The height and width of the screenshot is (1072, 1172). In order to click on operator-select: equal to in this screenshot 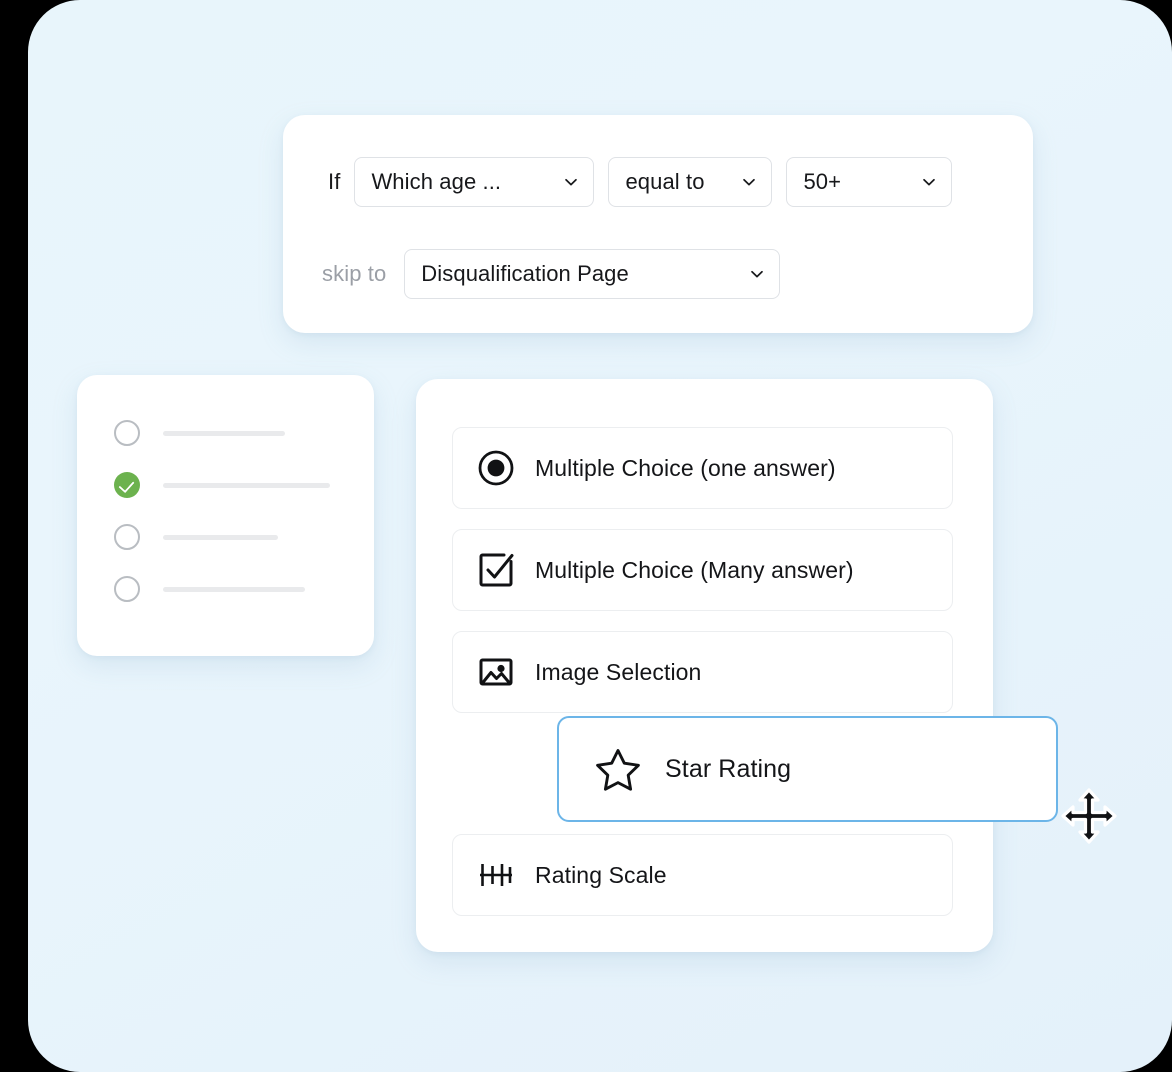, I will do `click(690, 182)`.